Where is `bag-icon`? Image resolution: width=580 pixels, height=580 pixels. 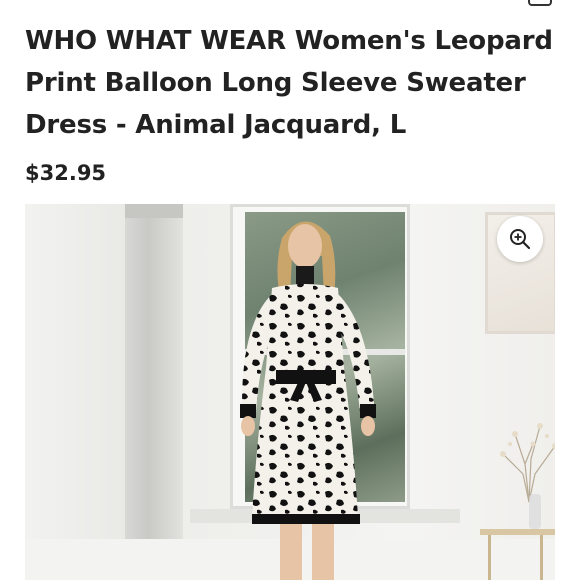
bag-icon is located at coordinates (540, 3).